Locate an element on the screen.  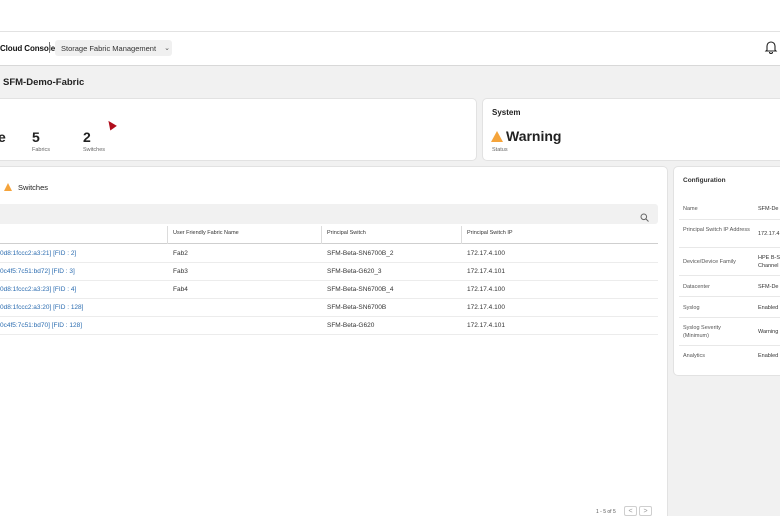
fabric-name-cell: Fab2 is located at coordinates (180, 253).